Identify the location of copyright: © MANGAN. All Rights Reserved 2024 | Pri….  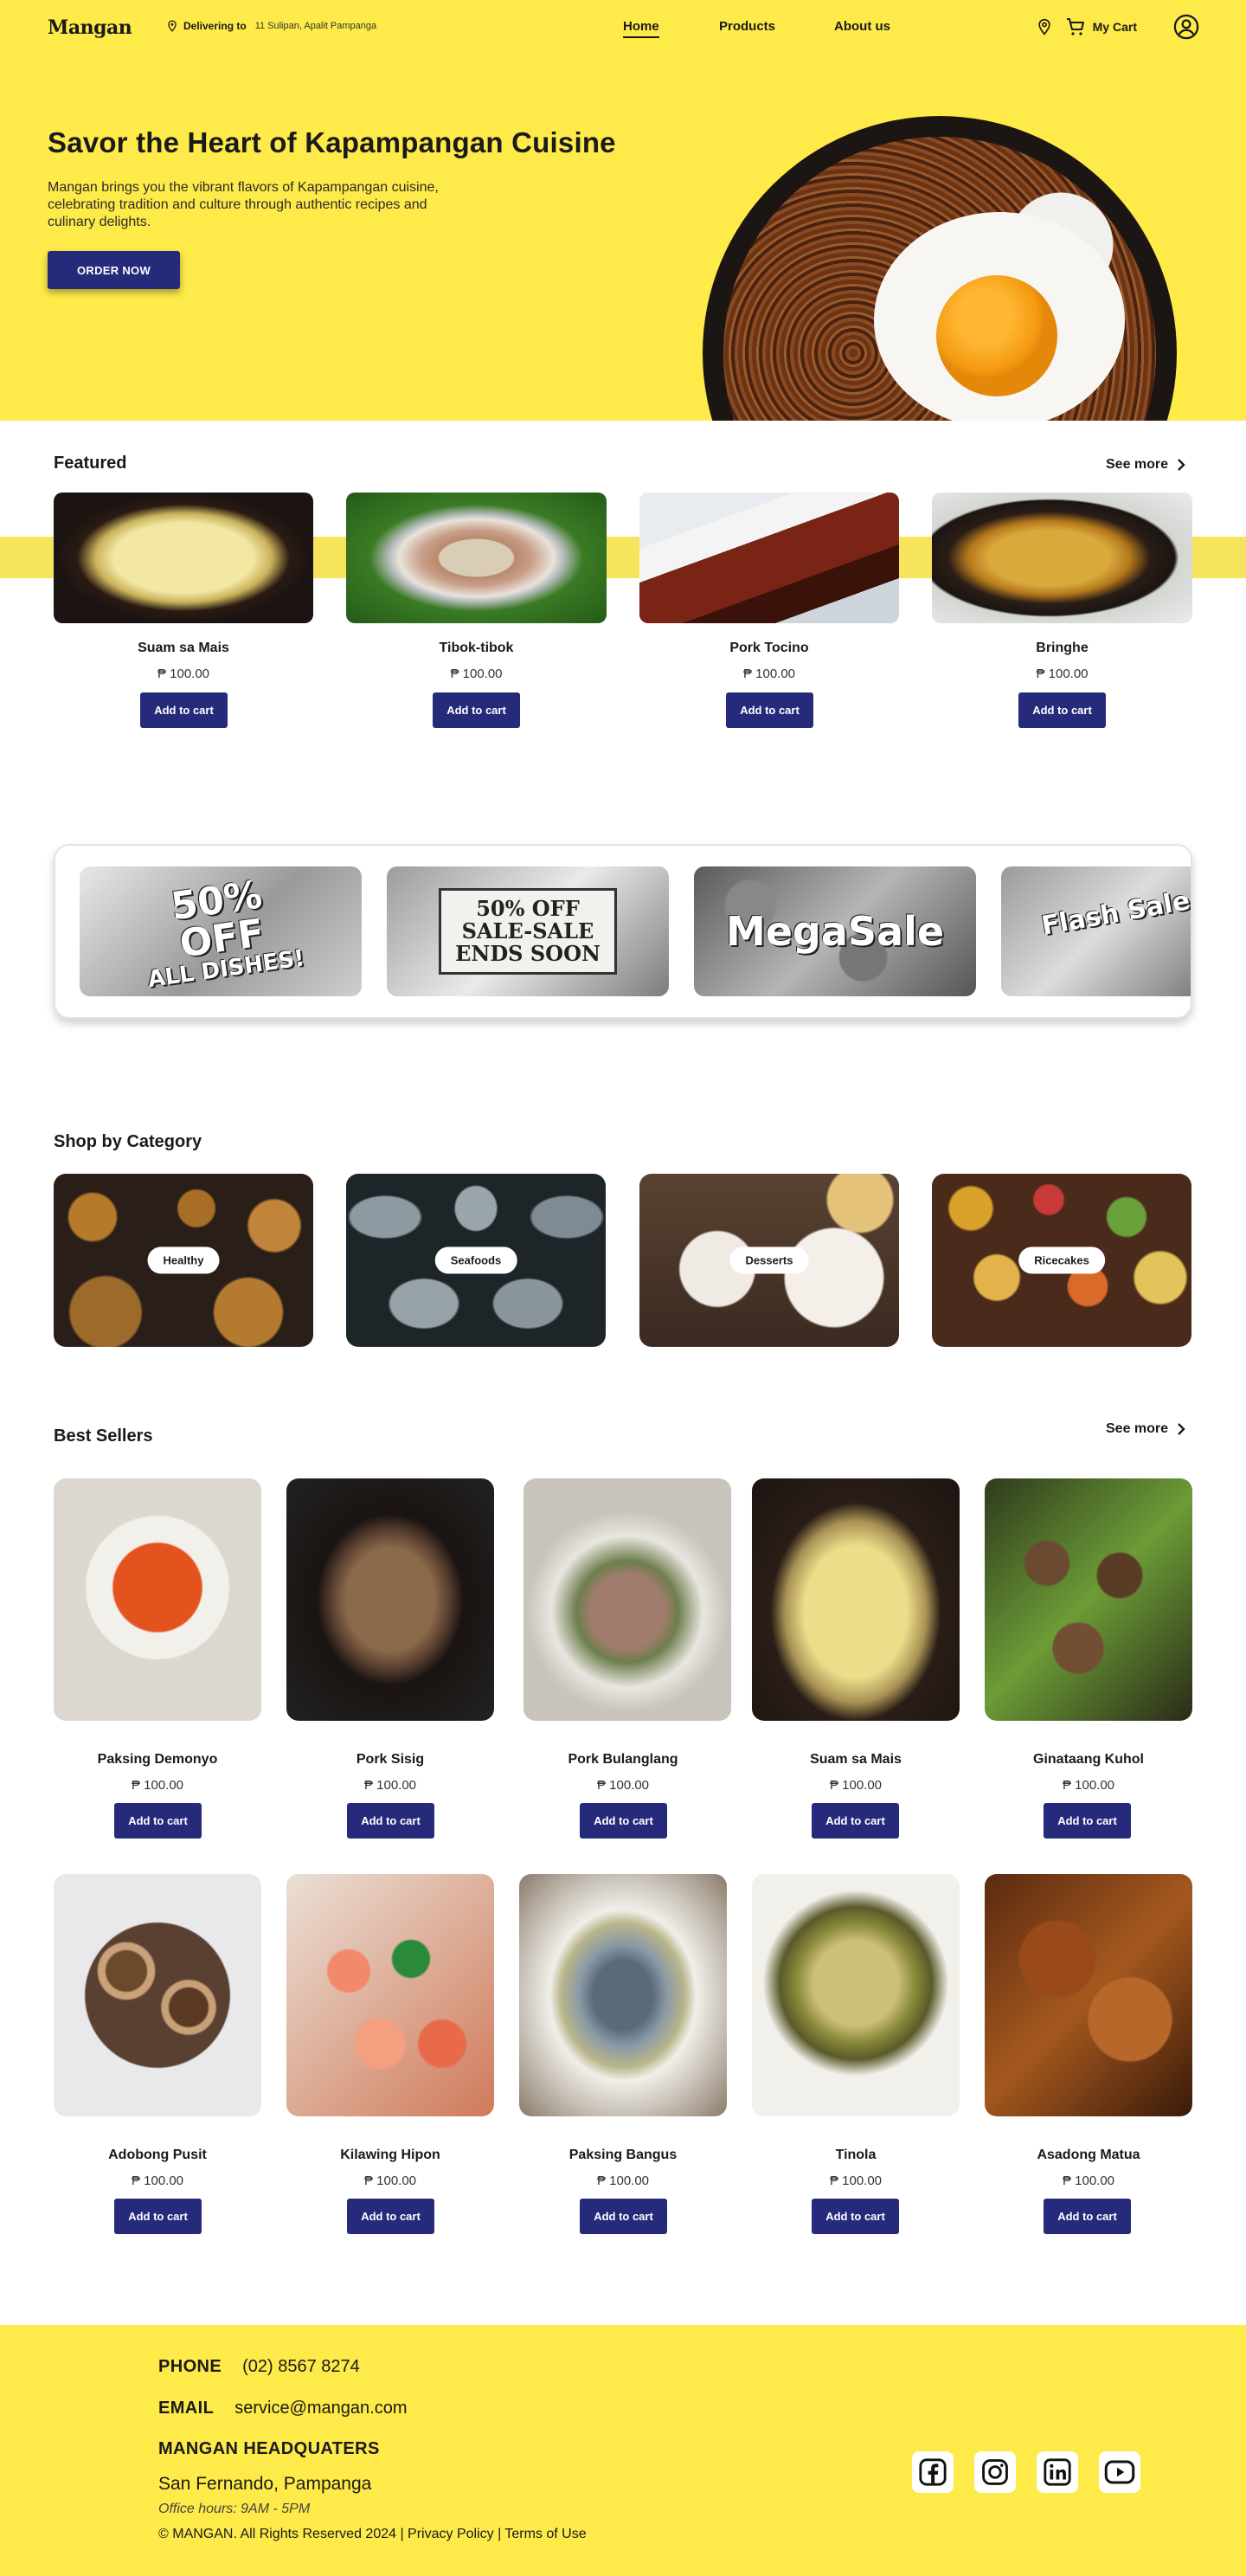
(372, 2534).